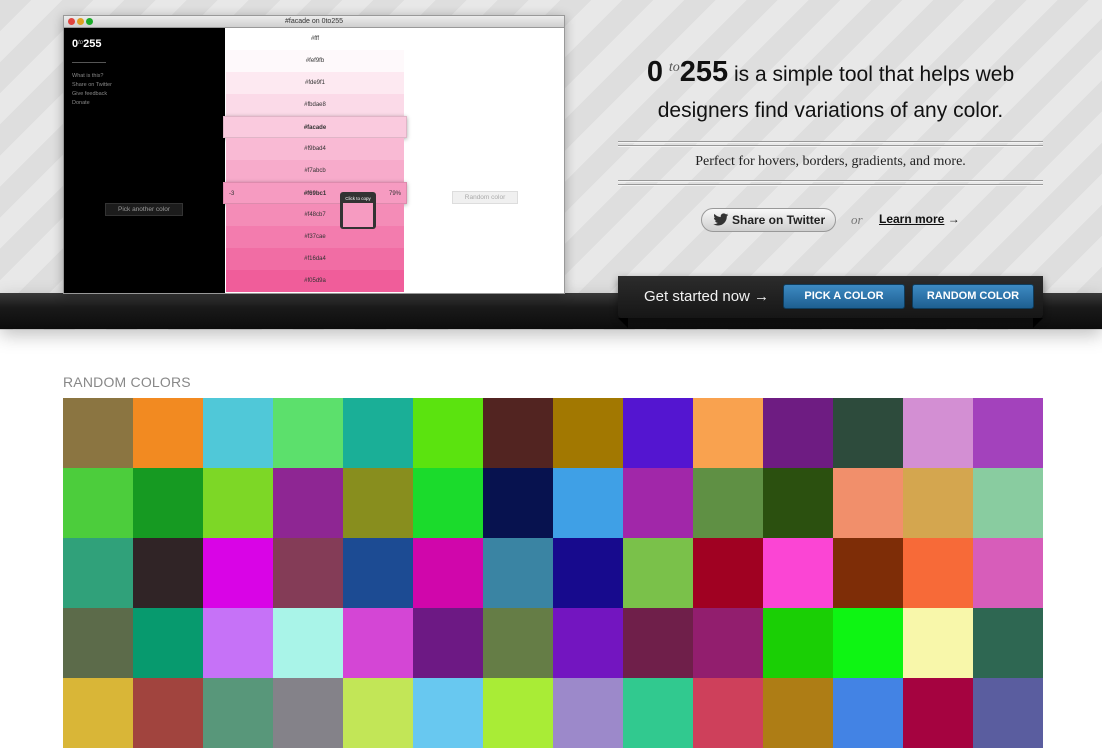 This screenshot has height=749, width=1102. Describe the element at coordinates (92, 85) in the screenshot. I see `preview-nav-item: Share on Twitter` at that location.